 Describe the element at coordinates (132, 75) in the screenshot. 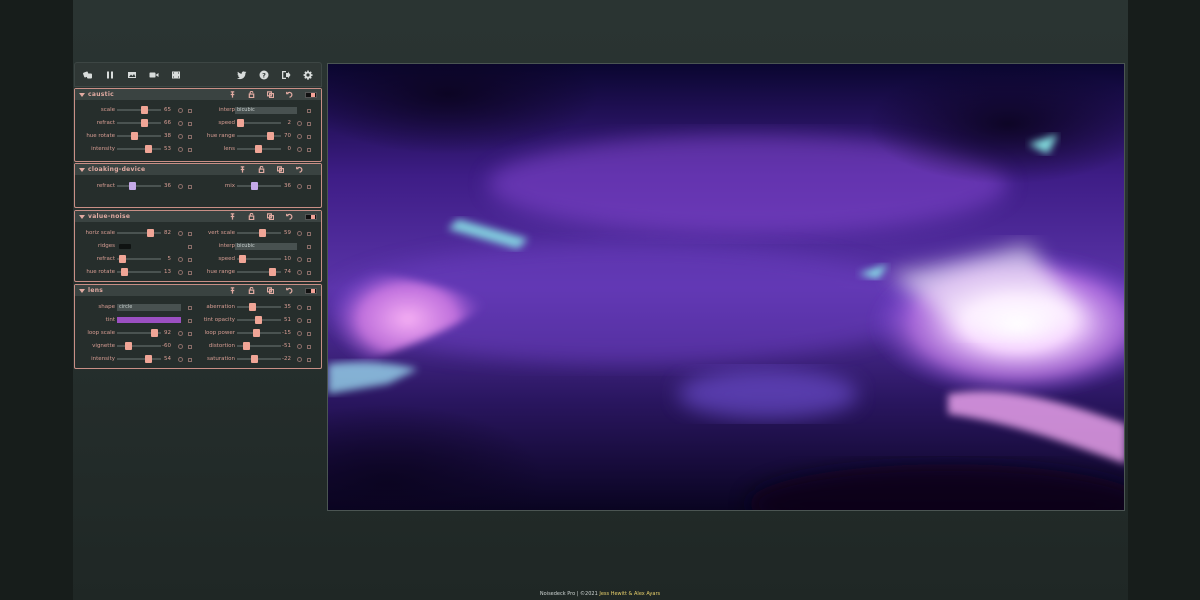

I see `image-icon` at that location.